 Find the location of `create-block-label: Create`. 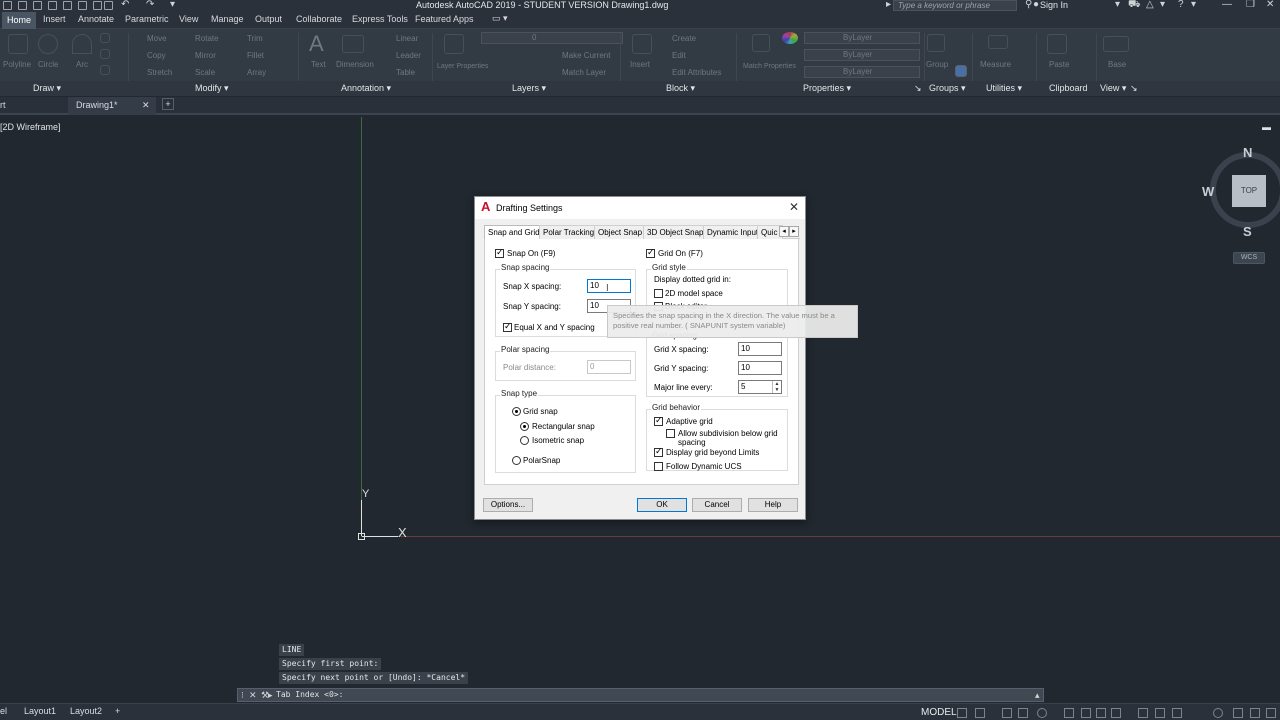

create-block-label: Create is located at coordinates (684, 38).